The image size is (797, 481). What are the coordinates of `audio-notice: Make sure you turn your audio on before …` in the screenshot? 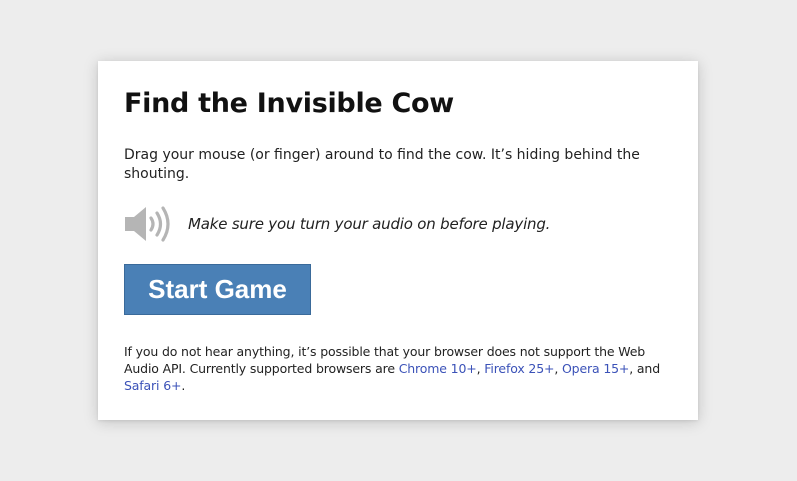 It's located at (337, 224).